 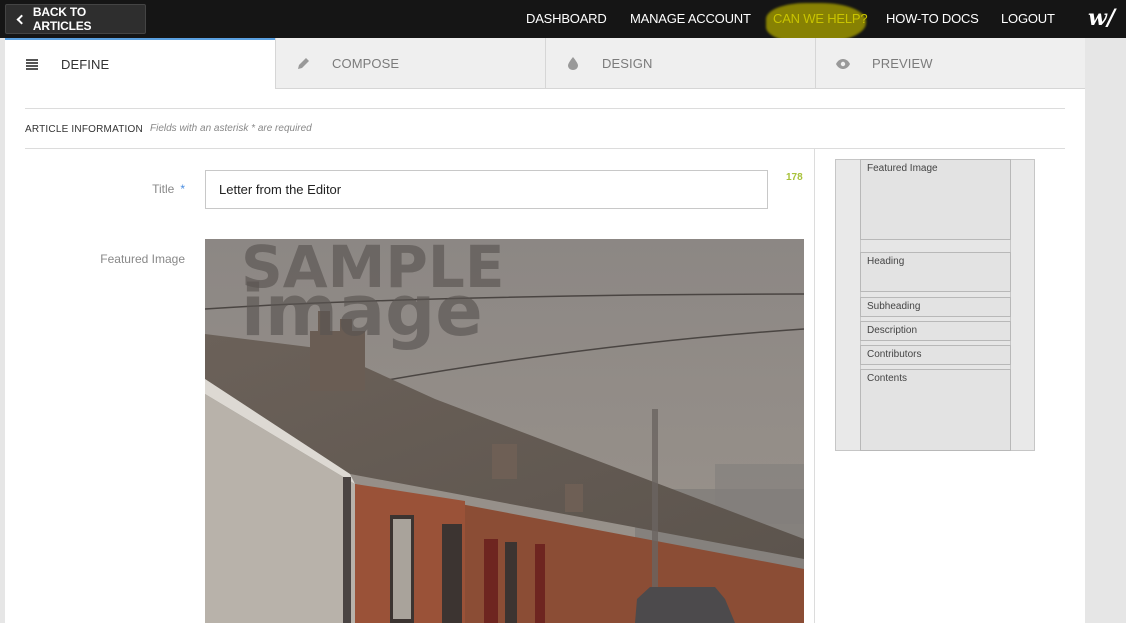 I want to click on brand-logo: w/, so click(x=1101, y=18).